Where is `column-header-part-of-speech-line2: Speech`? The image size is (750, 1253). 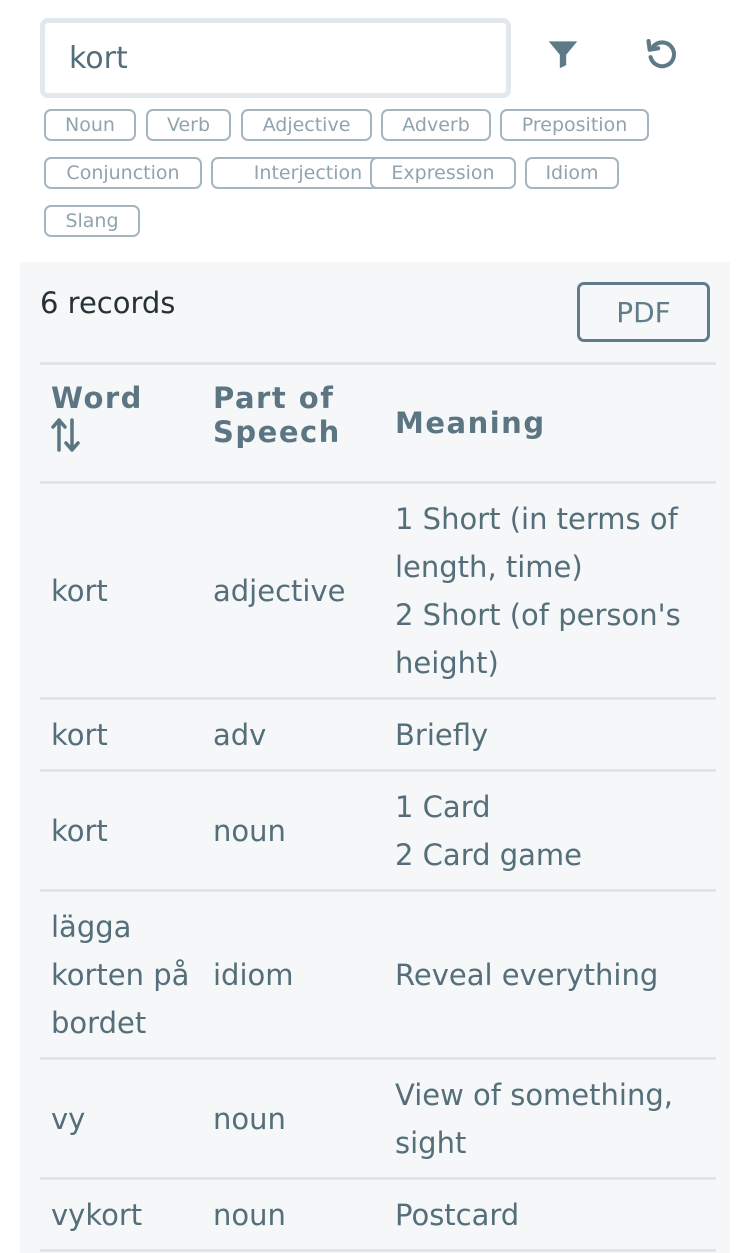 column-header-part-of-speech-line2: Speech is located at coordinates (277, 432).